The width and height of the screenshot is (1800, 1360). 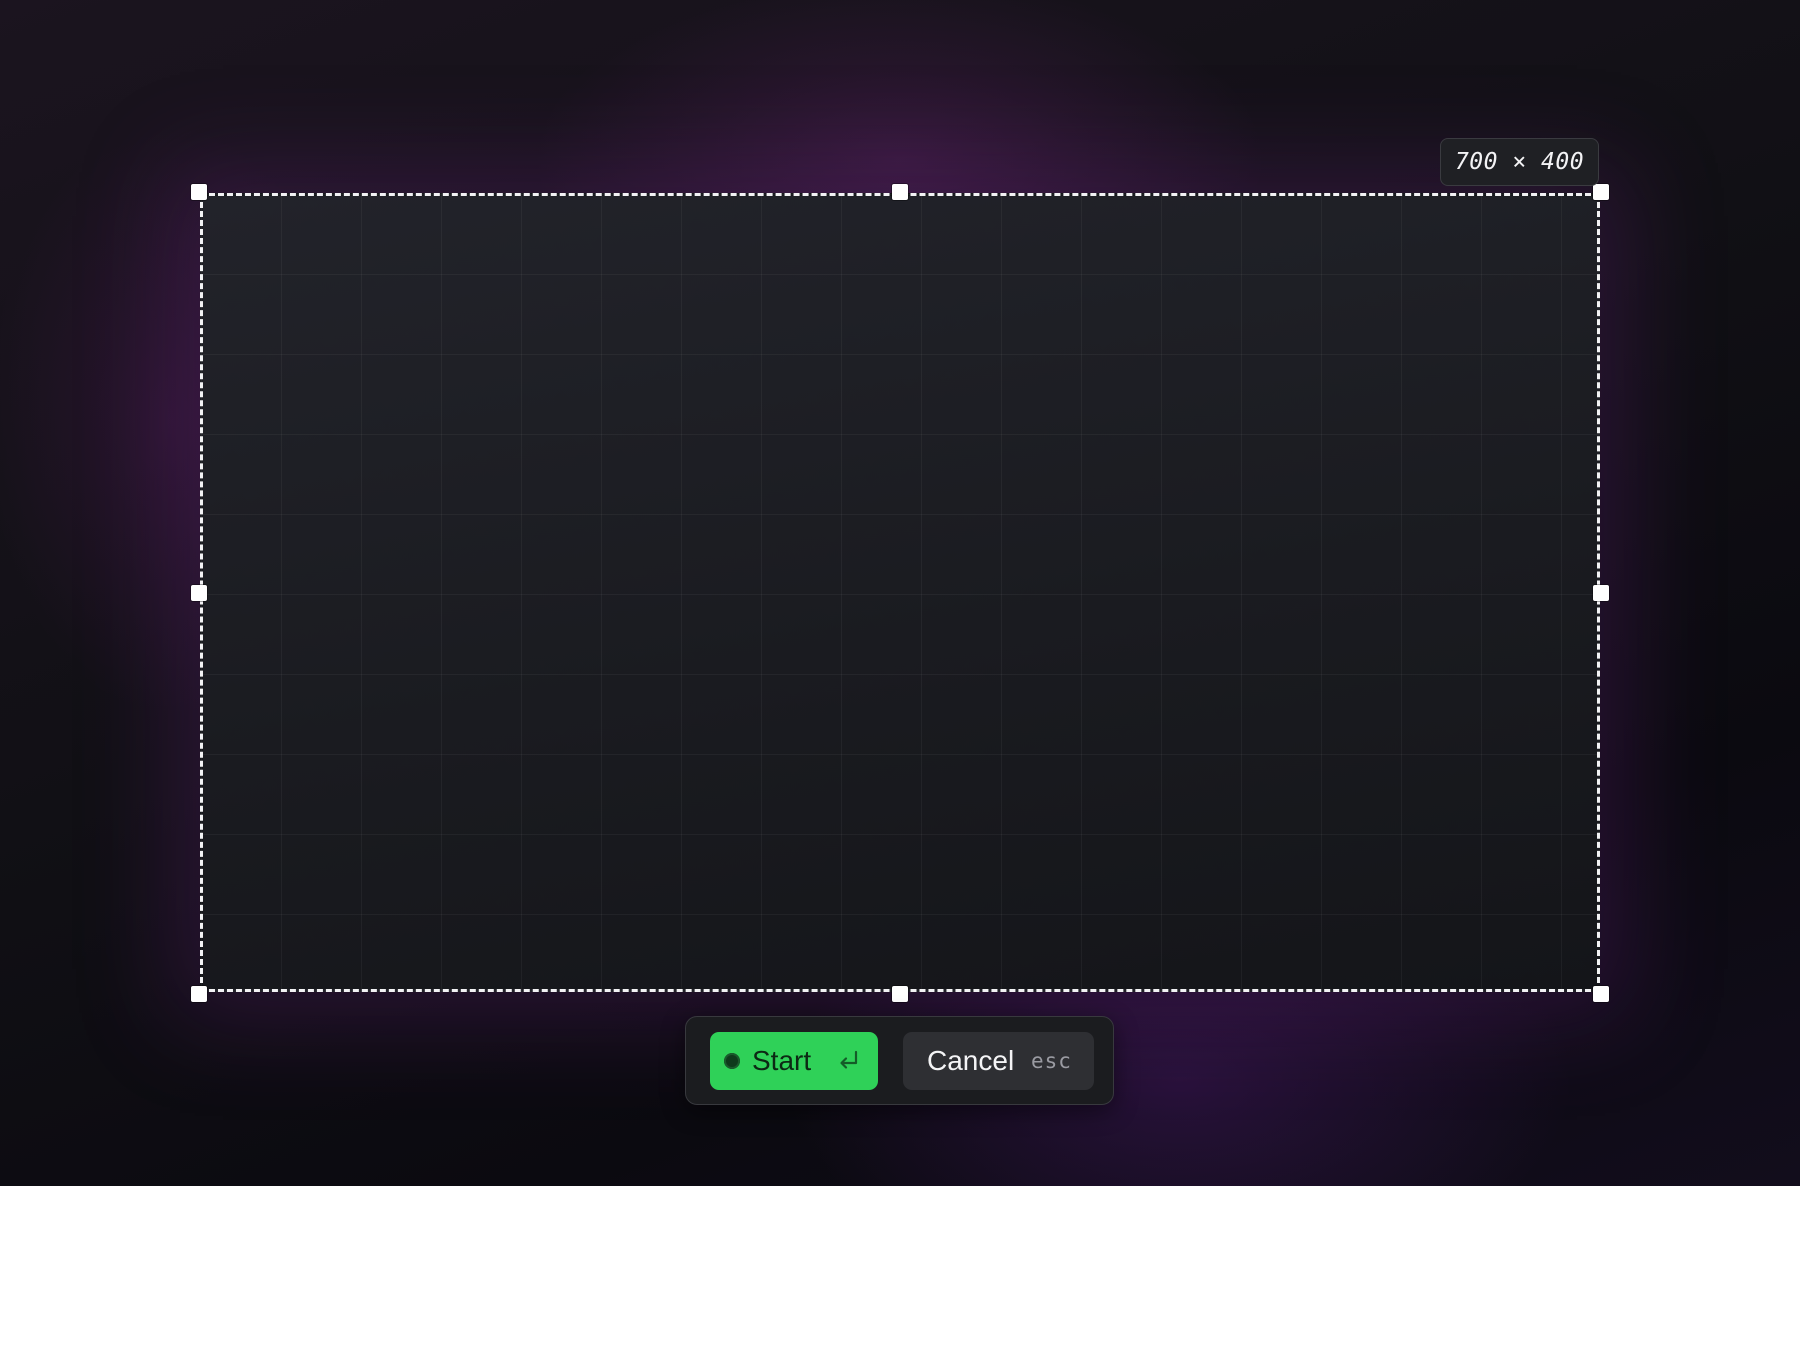 I want to click on start-button: Start, so click(x=794, y=1061).